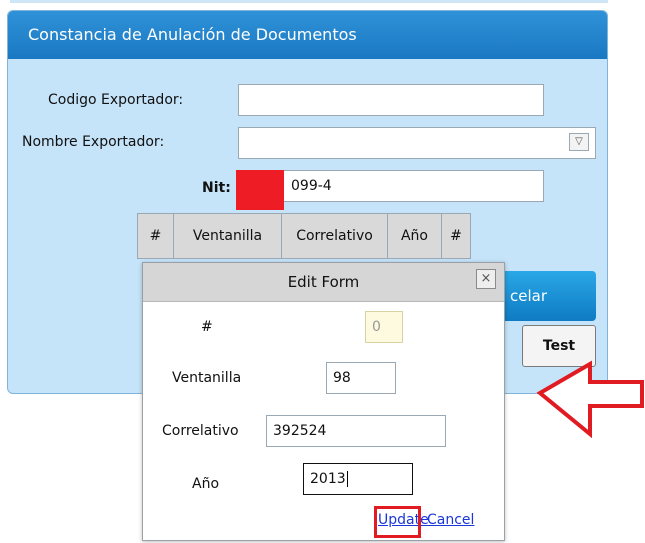 This screenshot has height=543, width=645. What do you see at coordinates (207, 327) in the screenshot?
I see `edit-form-number-label: #` at bounding box center [207, 327].